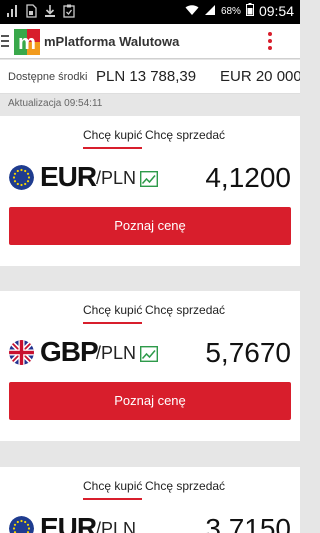  I want to click on available-funds-bar: Dostępne środki PLN 13 788,39 EUR 20 000, so click(150, 77).